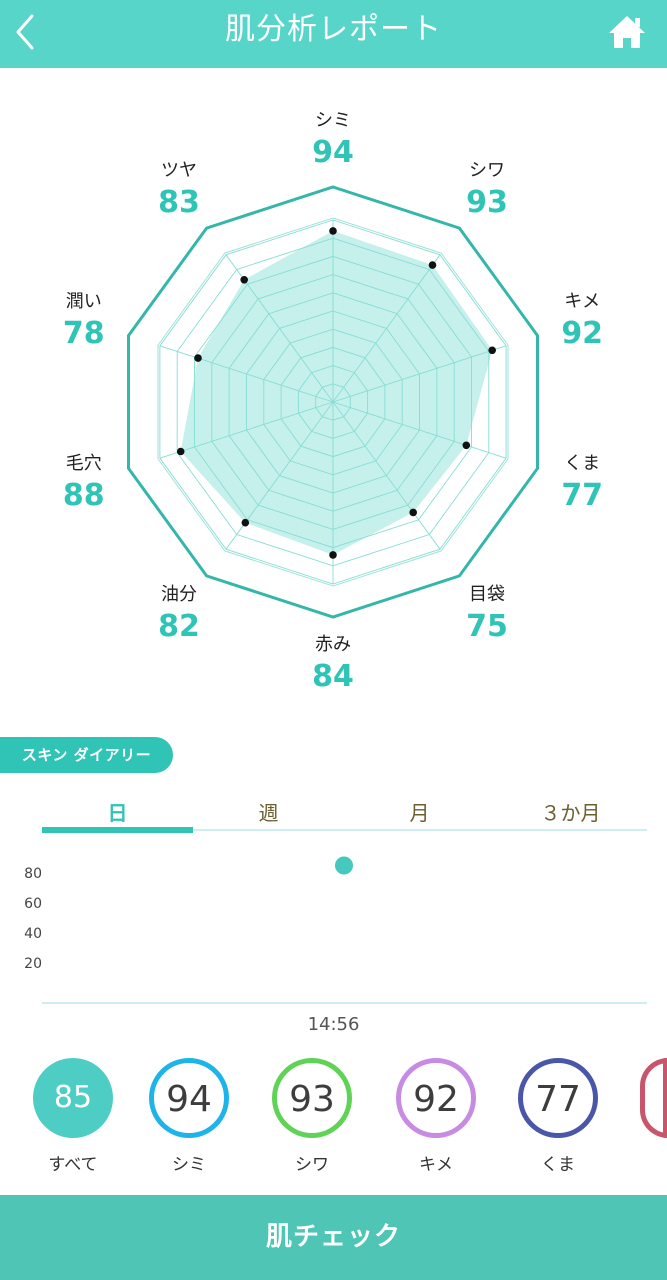 The image size is (667, 1280). I want to click on score-label-shiwa: シワ, so click(312, 1165).